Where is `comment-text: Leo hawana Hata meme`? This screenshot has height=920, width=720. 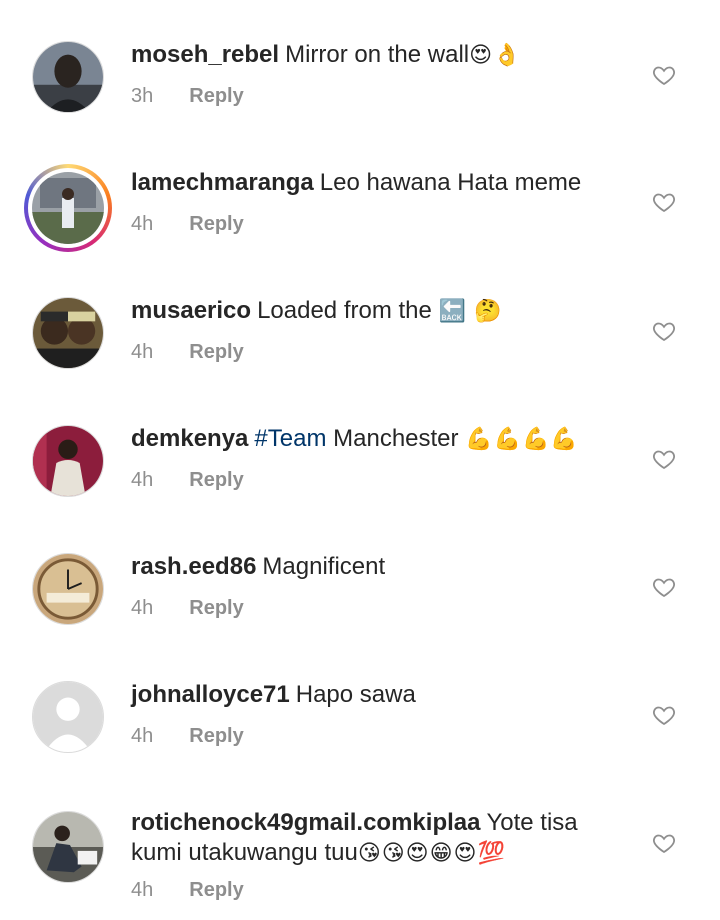 comment-text: Leo hawana Hata meme is located at coordinates (450, 182).